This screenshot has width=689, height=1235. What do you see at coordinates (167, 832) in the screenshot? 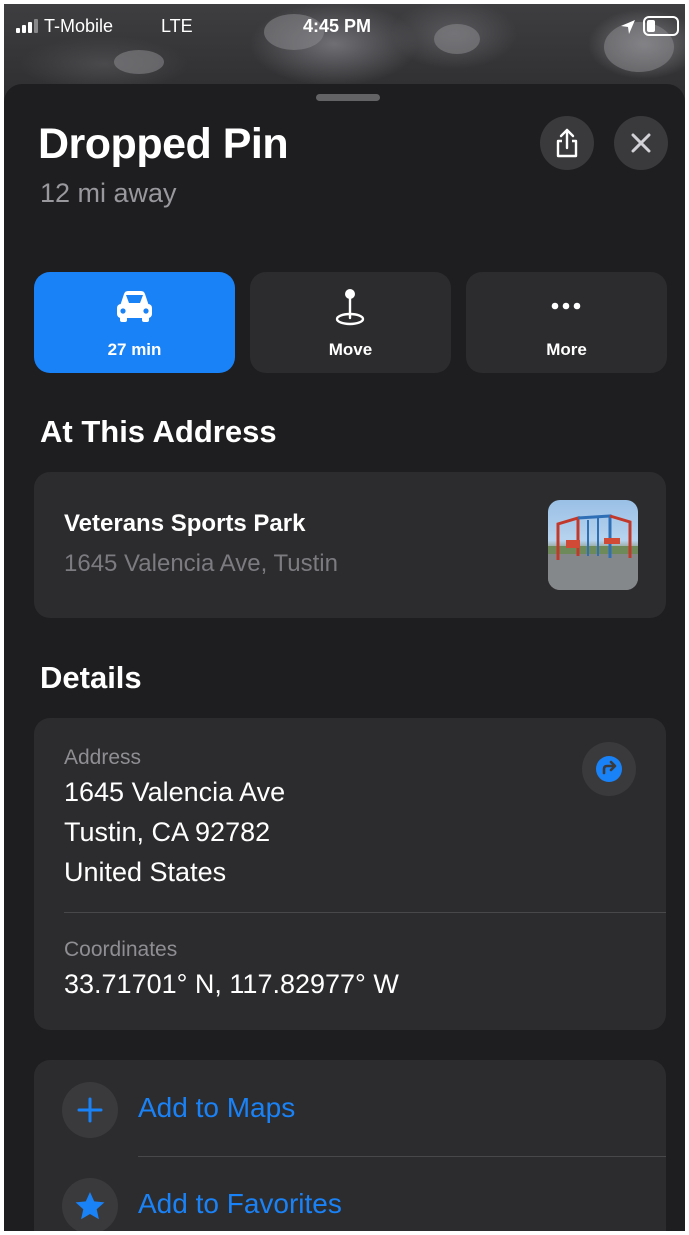
I see `address-line-2: Tustin, CA 92782` at bounding box center [167, 832].